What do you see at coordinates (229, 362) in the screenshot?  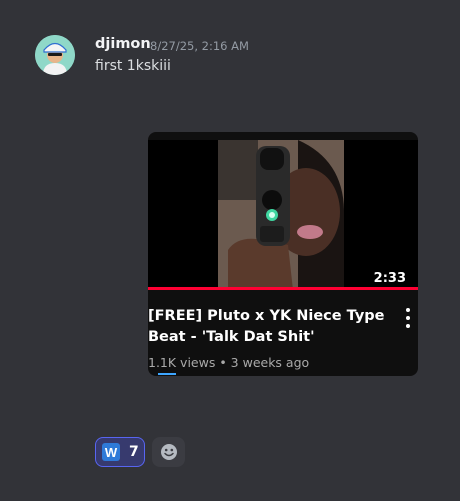 I see `video-meta: 1.1K views • 3 weeks ago` at bounding box center [229, 362].